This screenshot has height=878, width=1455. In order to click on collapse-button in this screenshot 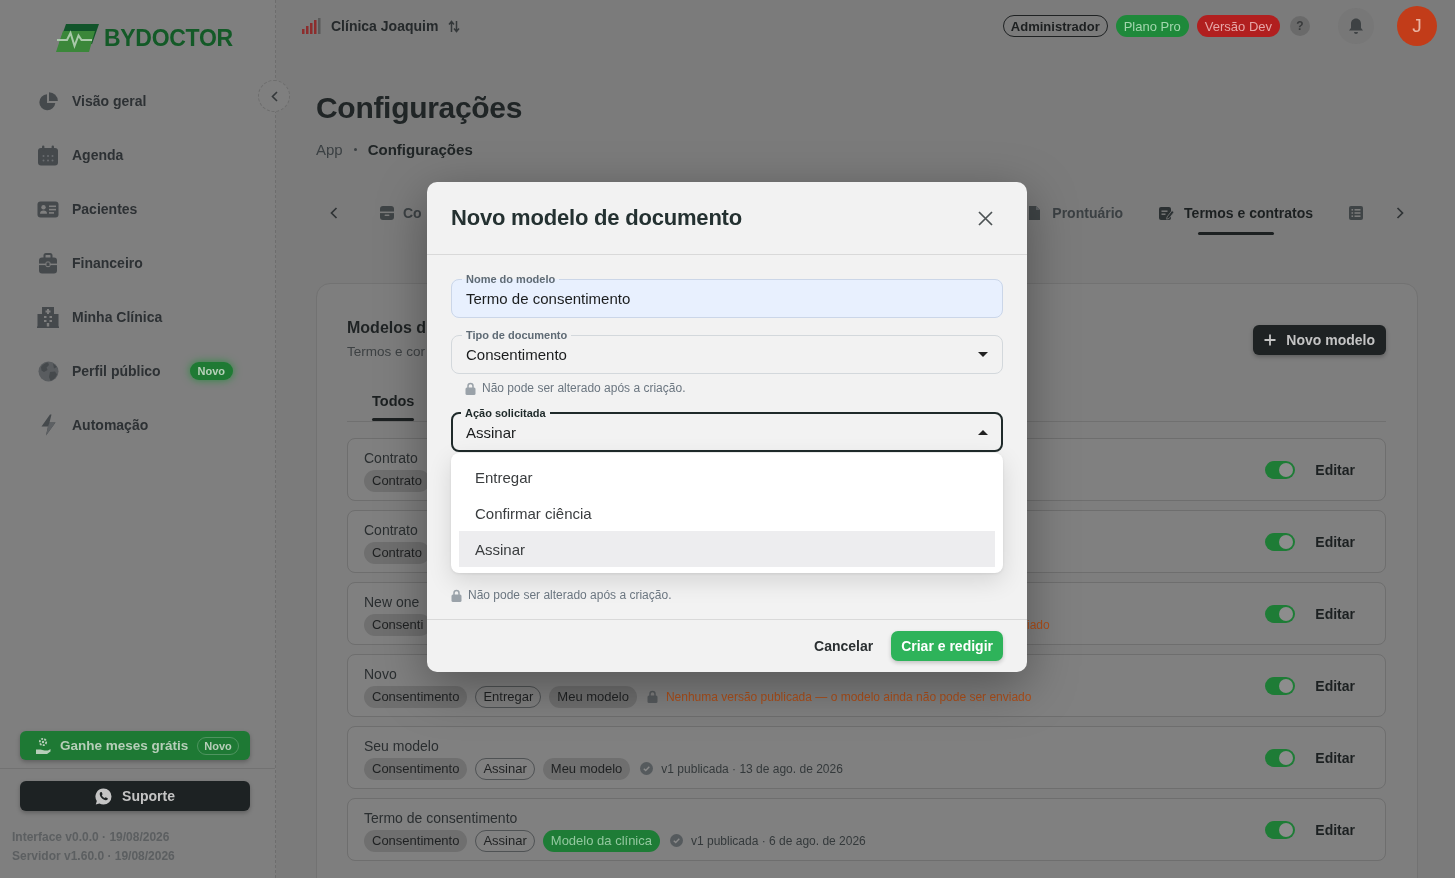, I will do `click(274, 96)`.